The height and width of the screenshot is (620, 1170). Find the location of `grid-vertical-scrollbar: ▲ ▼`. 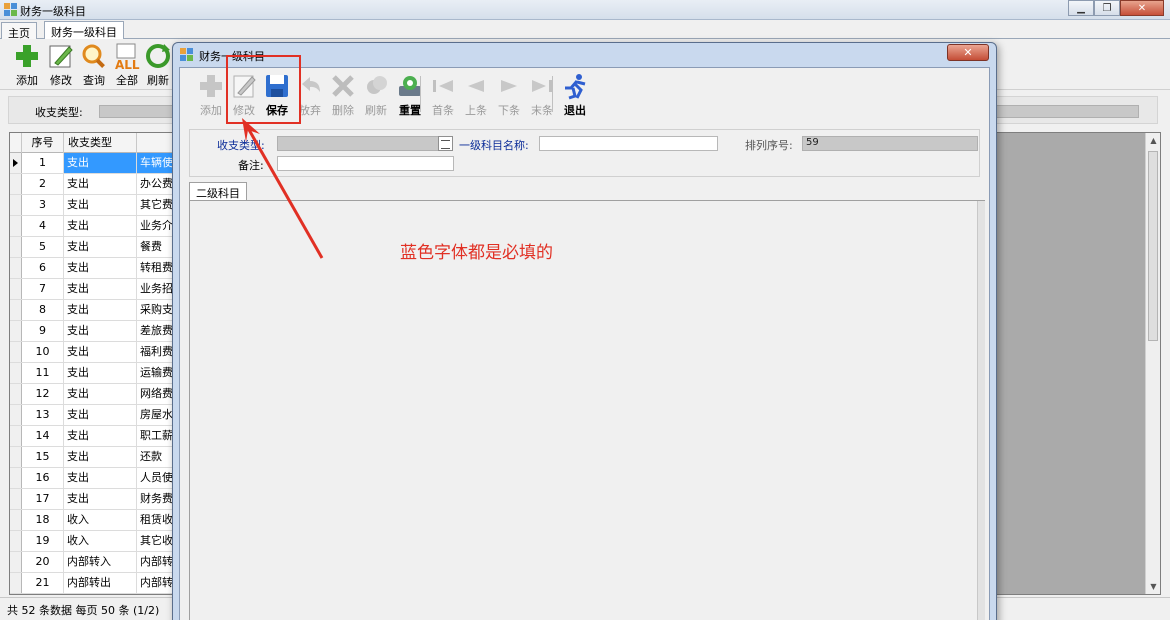

grid-vertical-scrollbar: ▲ ▼ is located at coordinates (1152, 363).